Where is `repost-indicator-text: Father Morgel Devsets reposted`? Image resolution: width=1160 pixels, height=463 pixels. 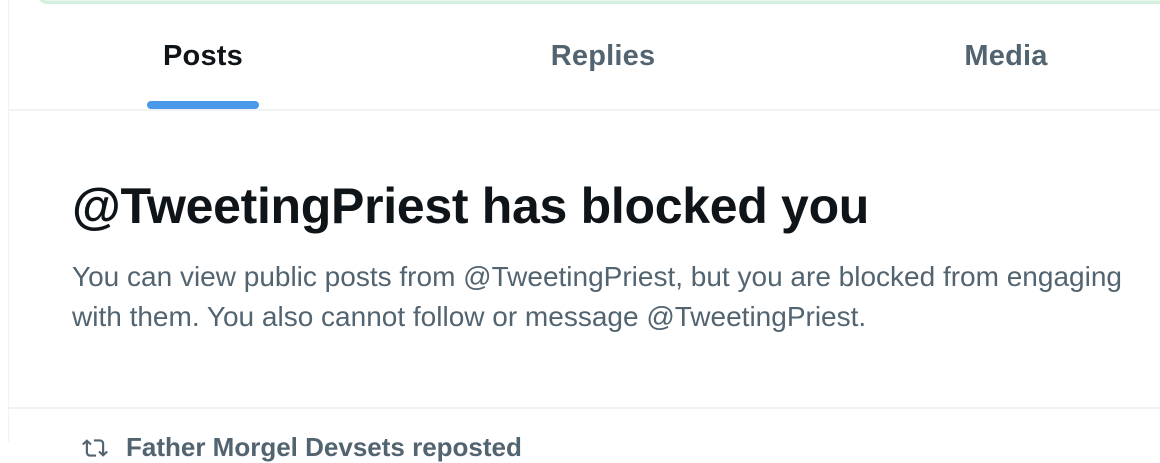
repost-indicator-text: Father Morgel Devsets reposted is located at coordinates (324, 447).